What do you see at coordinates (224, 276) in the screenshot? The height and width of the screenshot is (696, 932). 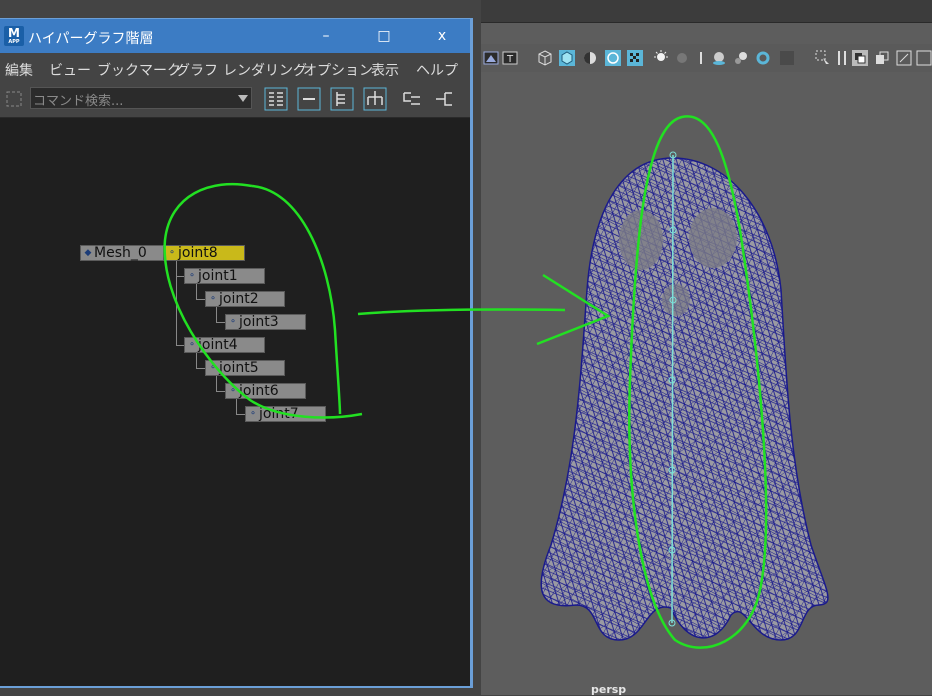 I see `node-joint1: ⚬ joint1` at bounding box center [224, 276].